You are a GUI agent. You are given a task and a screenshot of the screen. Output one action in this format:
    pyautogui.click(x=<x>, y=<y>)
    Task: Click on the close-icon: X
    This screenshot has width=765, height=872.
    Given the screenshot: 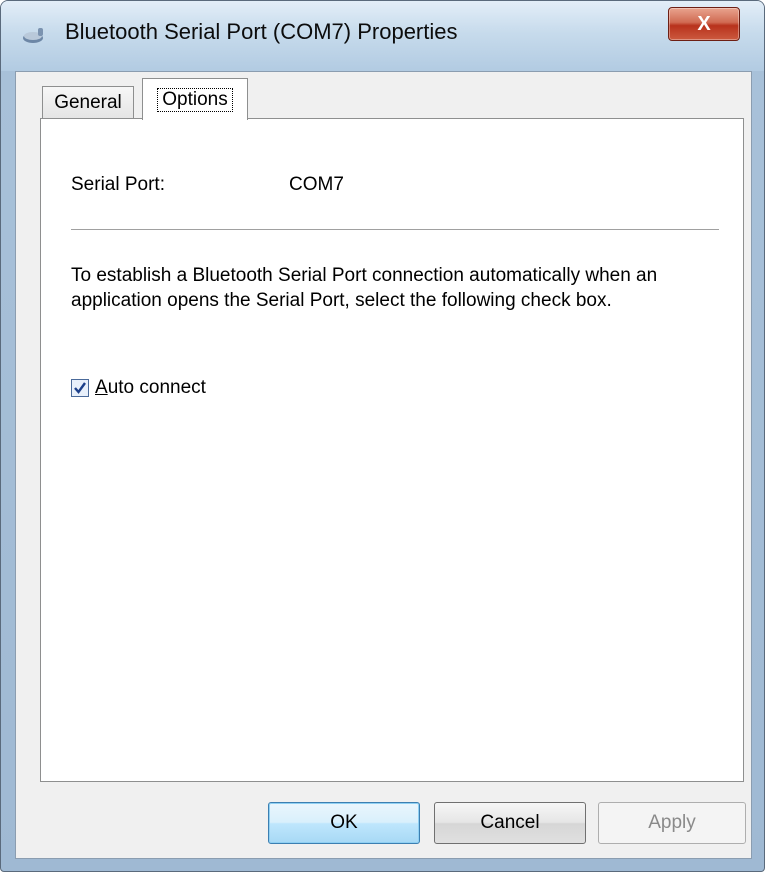 What is the action you would take?
    pyautogui.click(x=704, y=23)
    